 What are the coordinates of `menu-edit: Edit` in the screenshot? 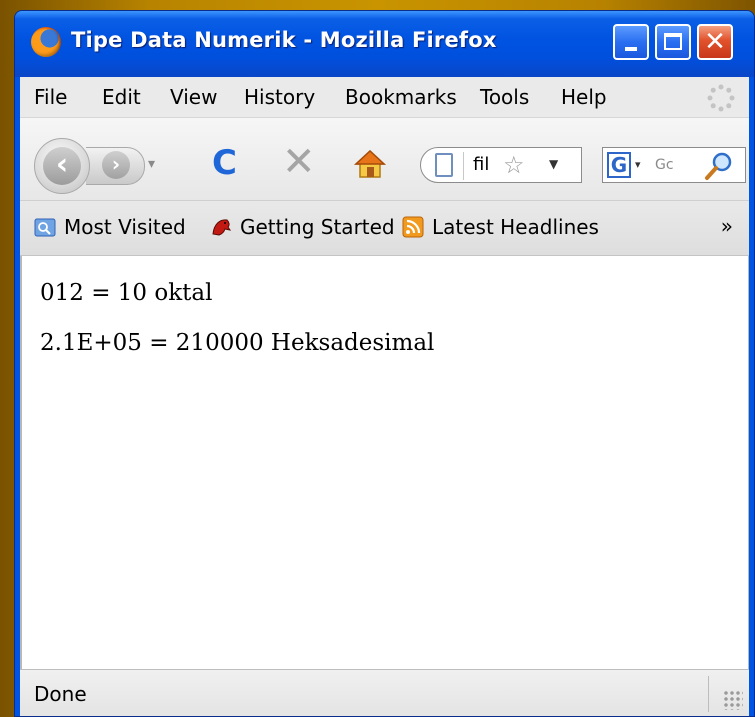 It's located at (121, 97).